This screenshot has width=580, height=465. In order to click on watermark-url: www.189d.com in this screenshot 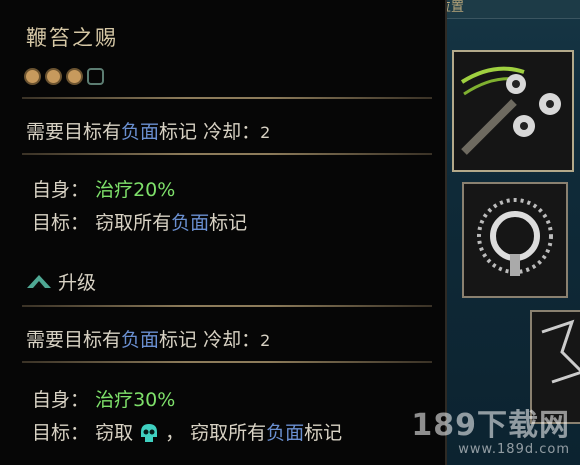, I will do `click(514, 449)`.